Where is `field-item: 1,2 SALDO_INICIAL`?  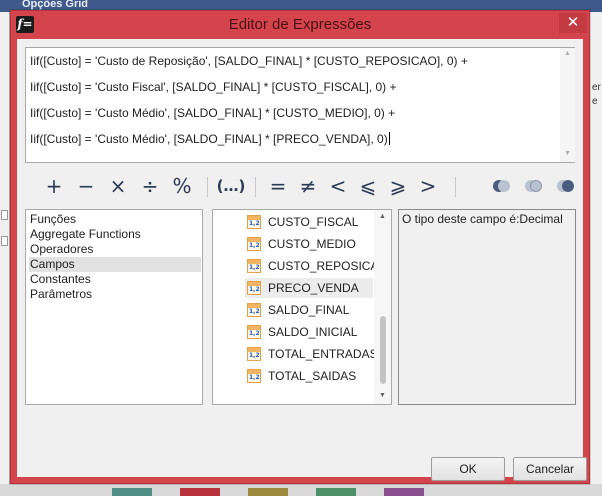 field-item: 1,2 SALDO_INICIAL is located at coordinates (309, 332).